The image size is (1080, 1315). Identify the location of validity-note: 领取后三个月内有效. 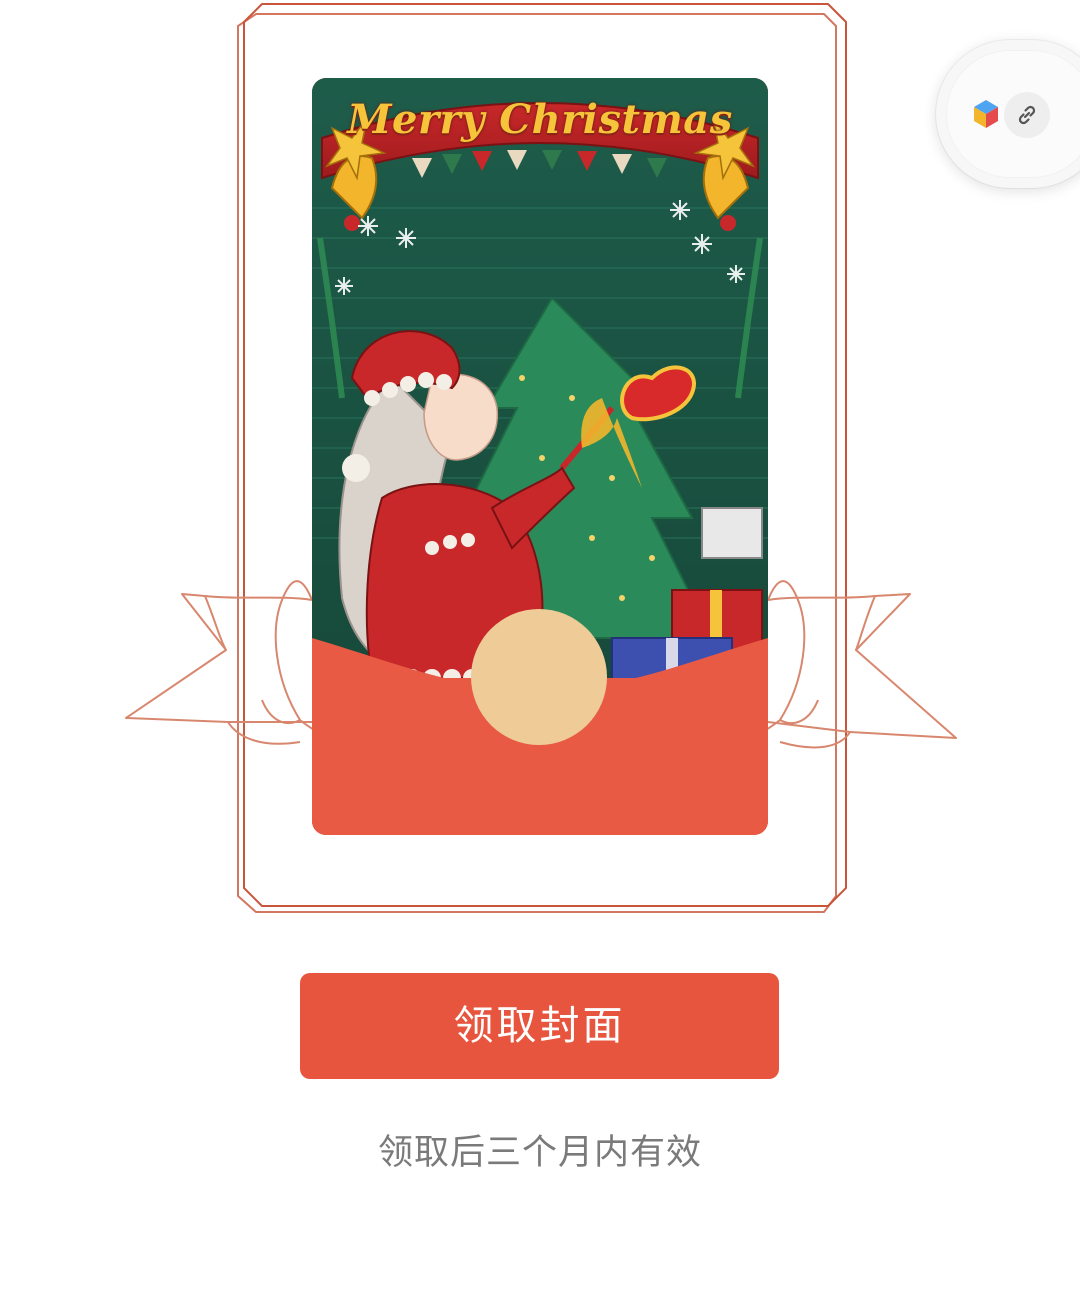
(539, 1153).